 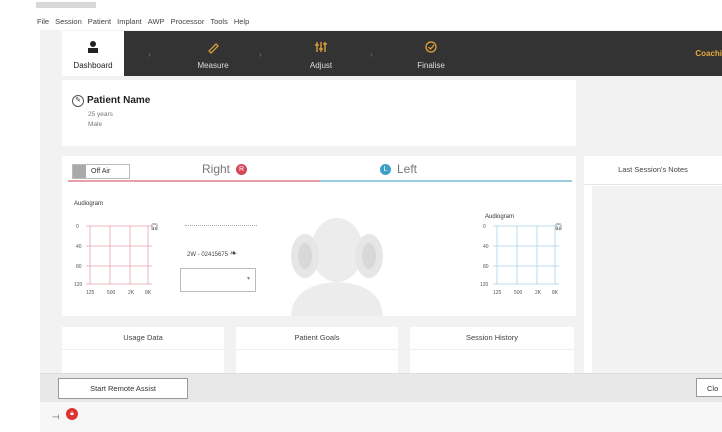 I want to click on usage-data-title: Usage Data, so click(x=143, y=338).